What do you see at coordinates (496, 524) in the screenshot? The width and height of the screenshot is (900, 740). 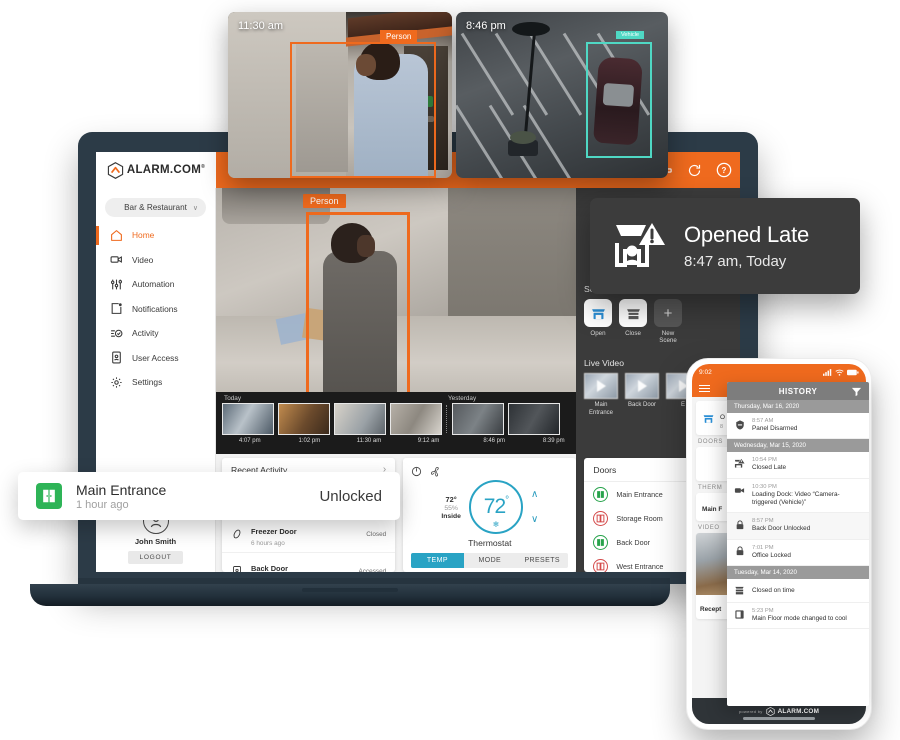 I see `snowflake-icon: ❄` at bounding box center [496, 524].